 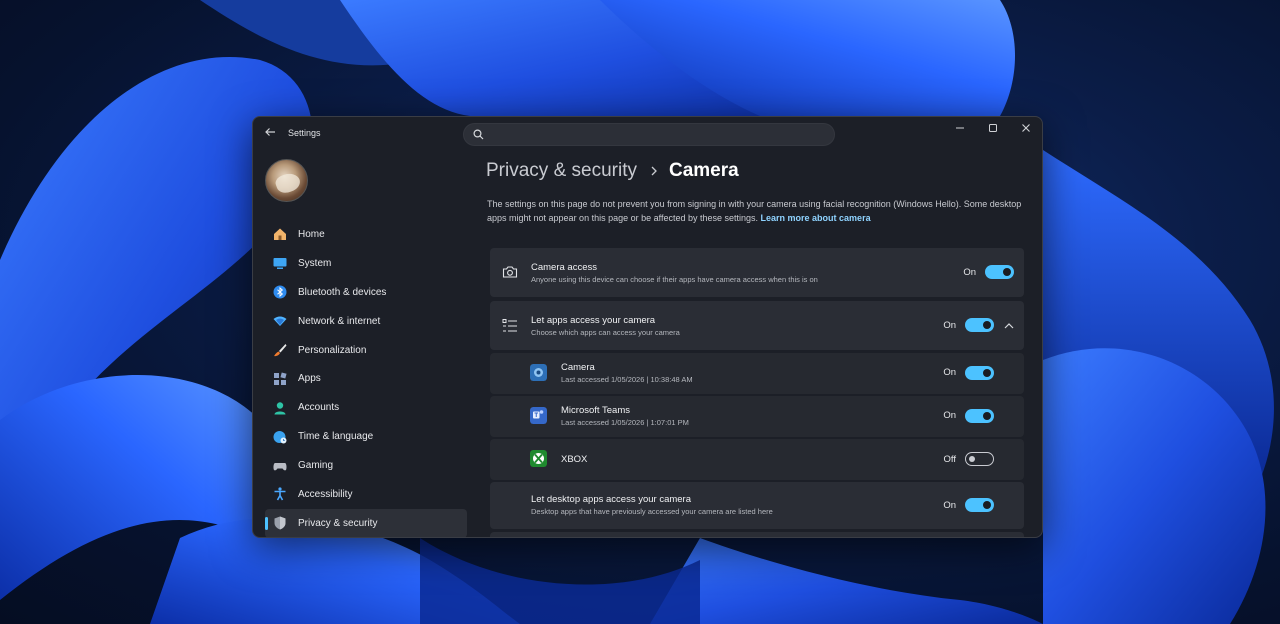 I want to click on next-setting-card, so click(x=757, y=534).